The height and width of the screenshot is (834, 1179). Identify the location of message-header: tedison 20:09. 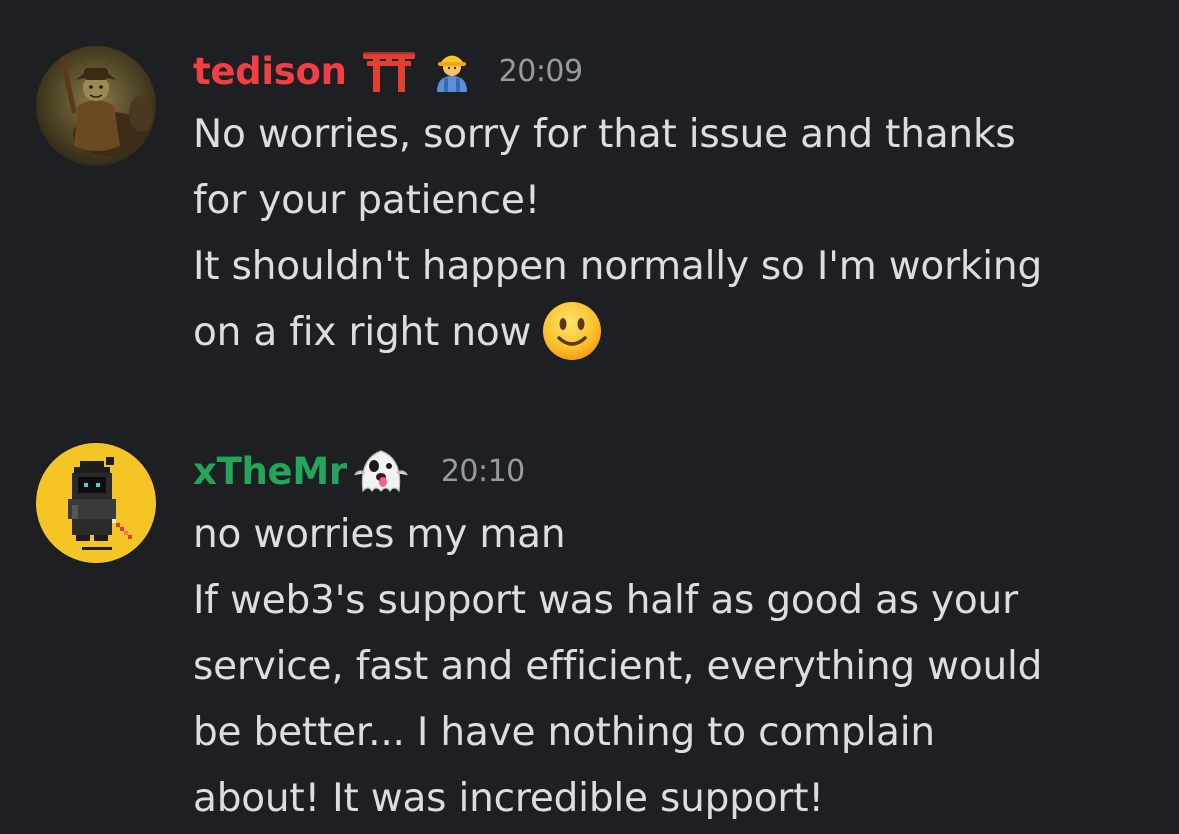
(678, 71).